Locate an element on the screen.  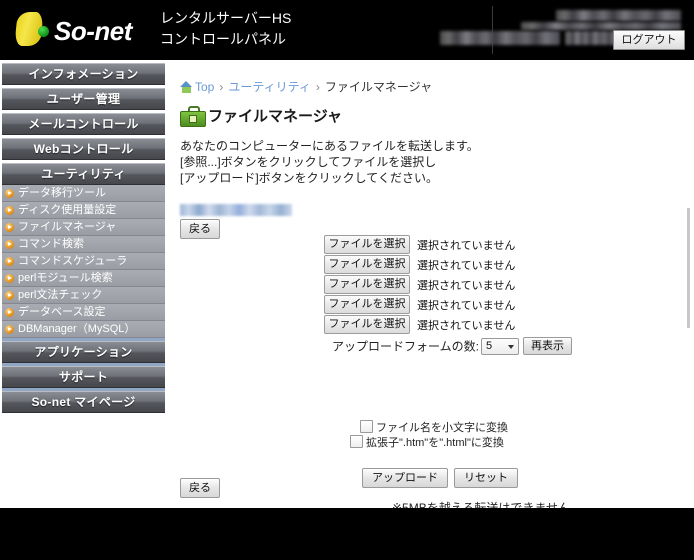
redacted-account-text-left is located at coordinates (500, 38).